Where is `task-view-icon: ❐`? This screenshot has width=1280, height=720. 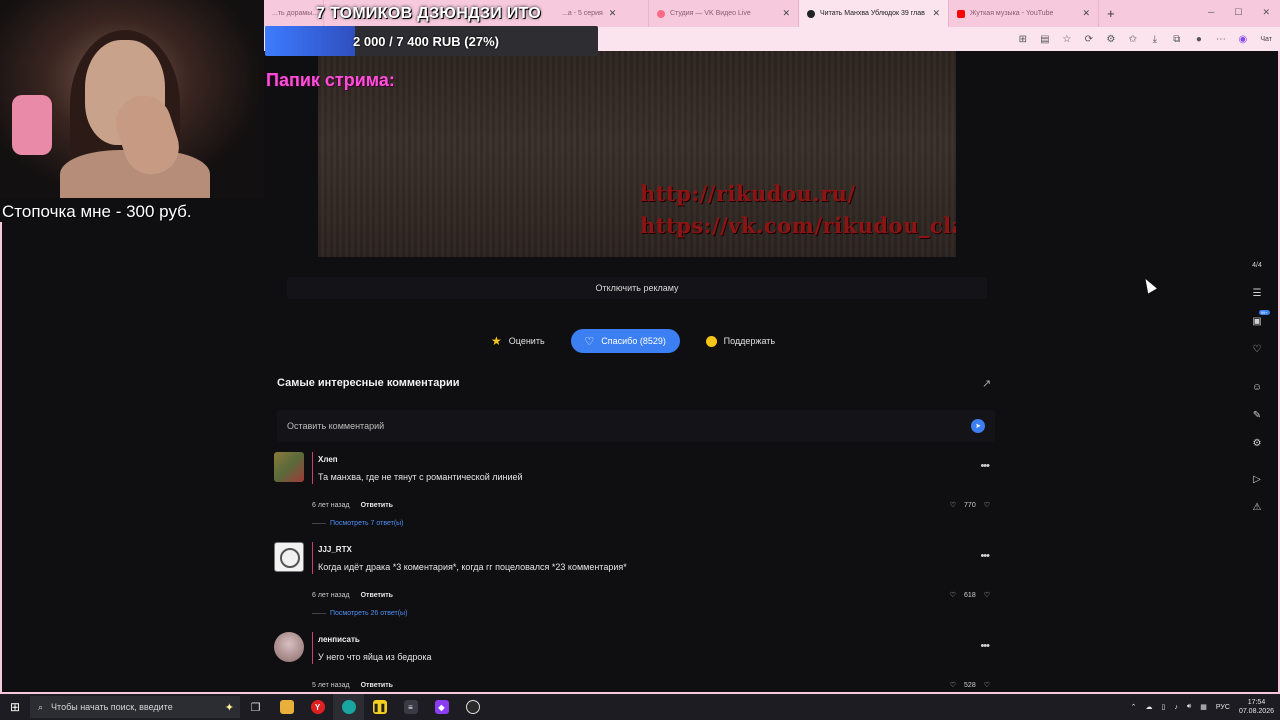 task-view-icon: ❐ is located at coordinates (255, 707).